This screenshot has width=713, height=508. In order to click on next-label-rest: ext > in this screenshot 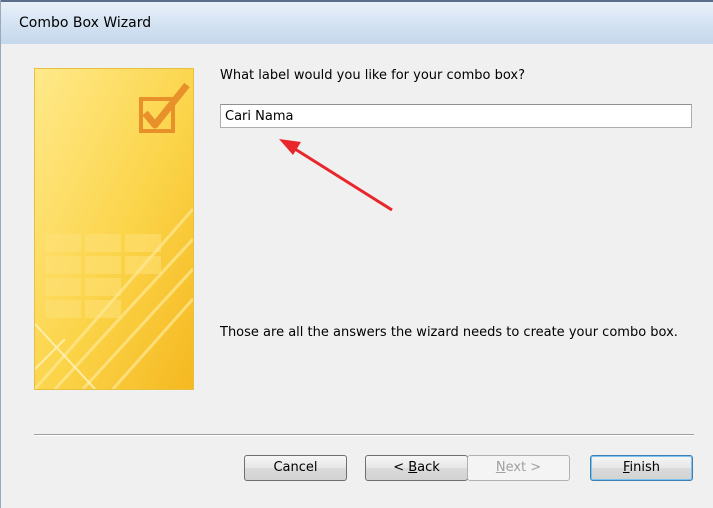, I will do `click(523, 467)`.